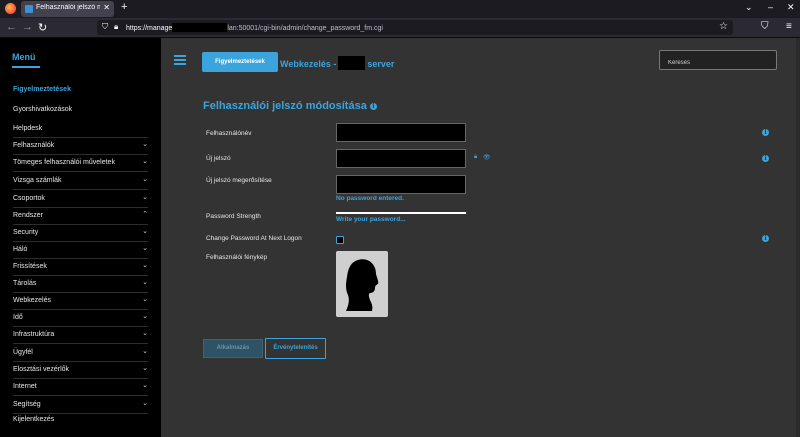 Image resolution: width=800 pixels, height=437 pixels. I want to click on tab-close-icon: ✕, so click(106, 7).